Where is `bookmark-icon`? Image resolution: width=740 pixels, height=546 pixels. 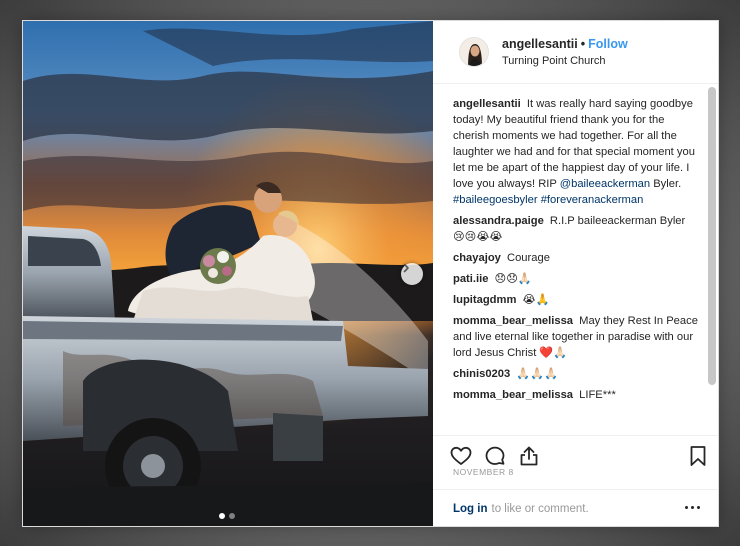
bookmark-icon is located at coordinates (698, 456).